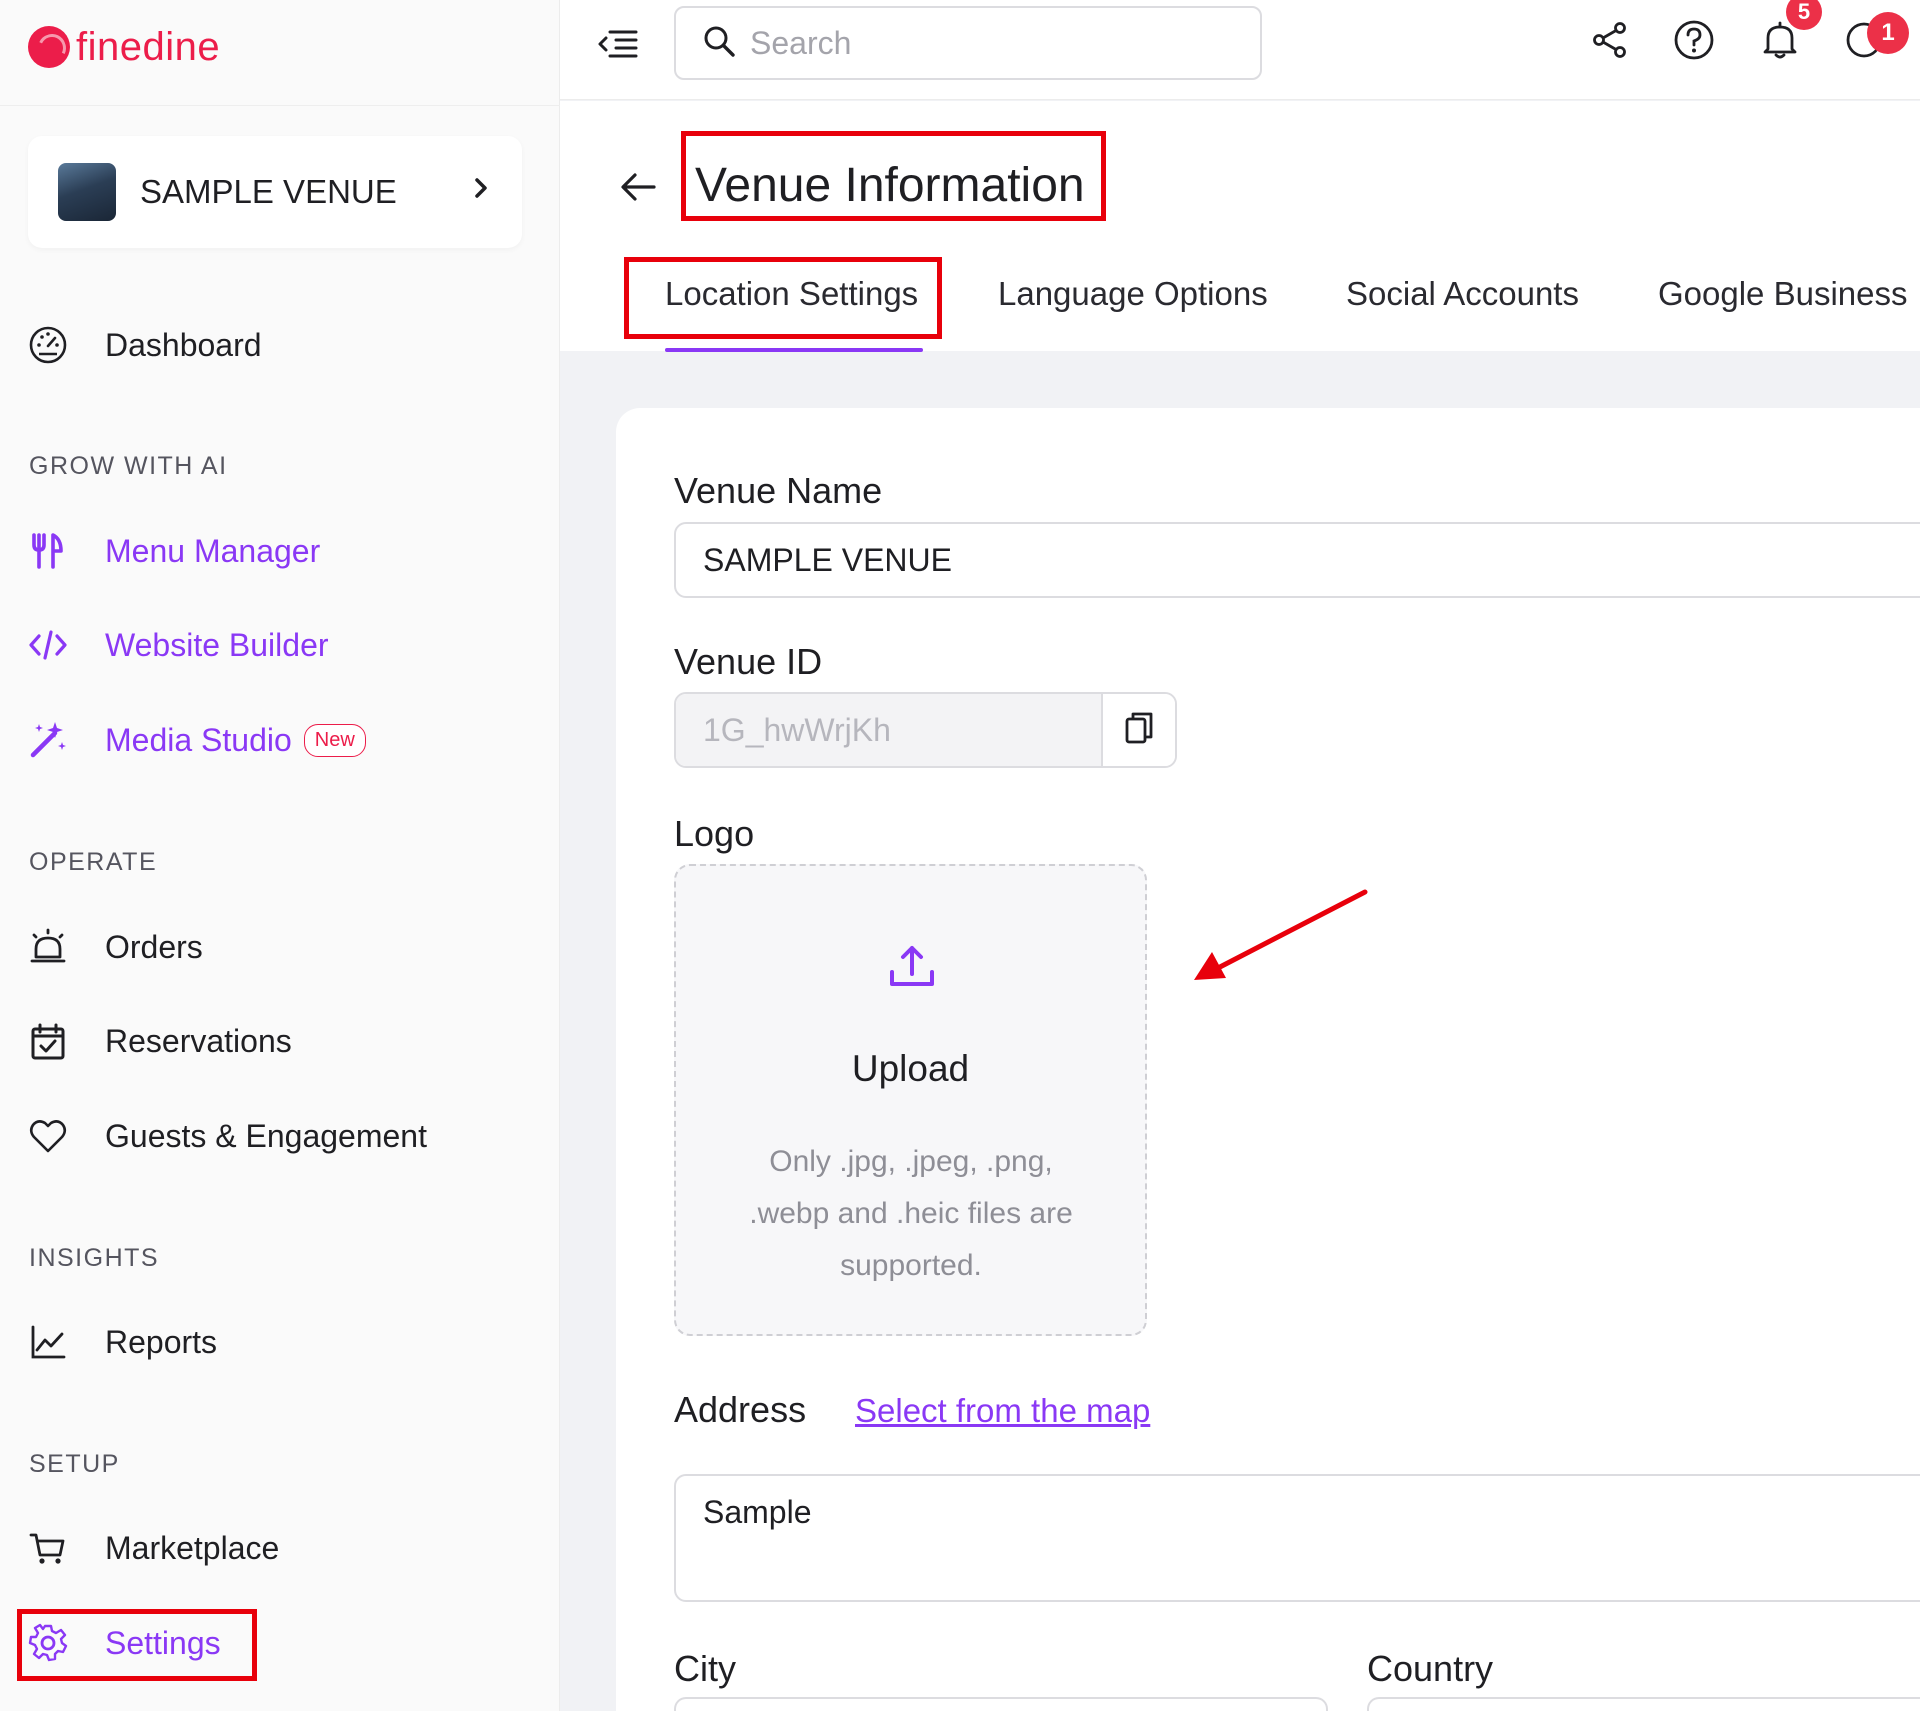 This screenshot has width=1920, height=1711. What do you see at coordinates (87, 192) in the screenshot?
I see `venue-avatar` at bounding box center [87, 192].